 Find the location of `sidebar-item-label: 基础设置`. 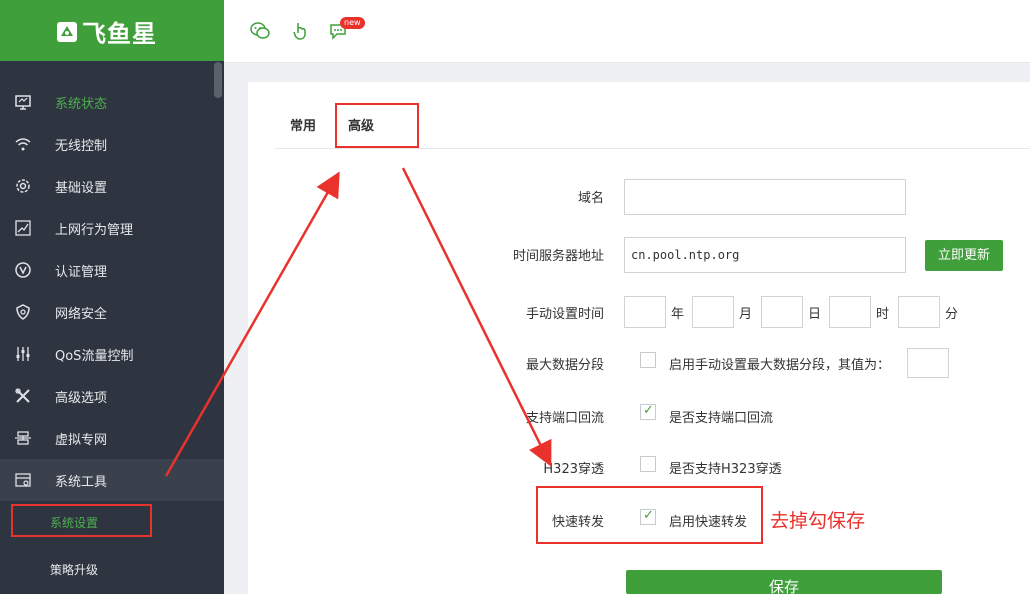

sidebar-item-label: 基础设置 is located at coordinates (81, 188).